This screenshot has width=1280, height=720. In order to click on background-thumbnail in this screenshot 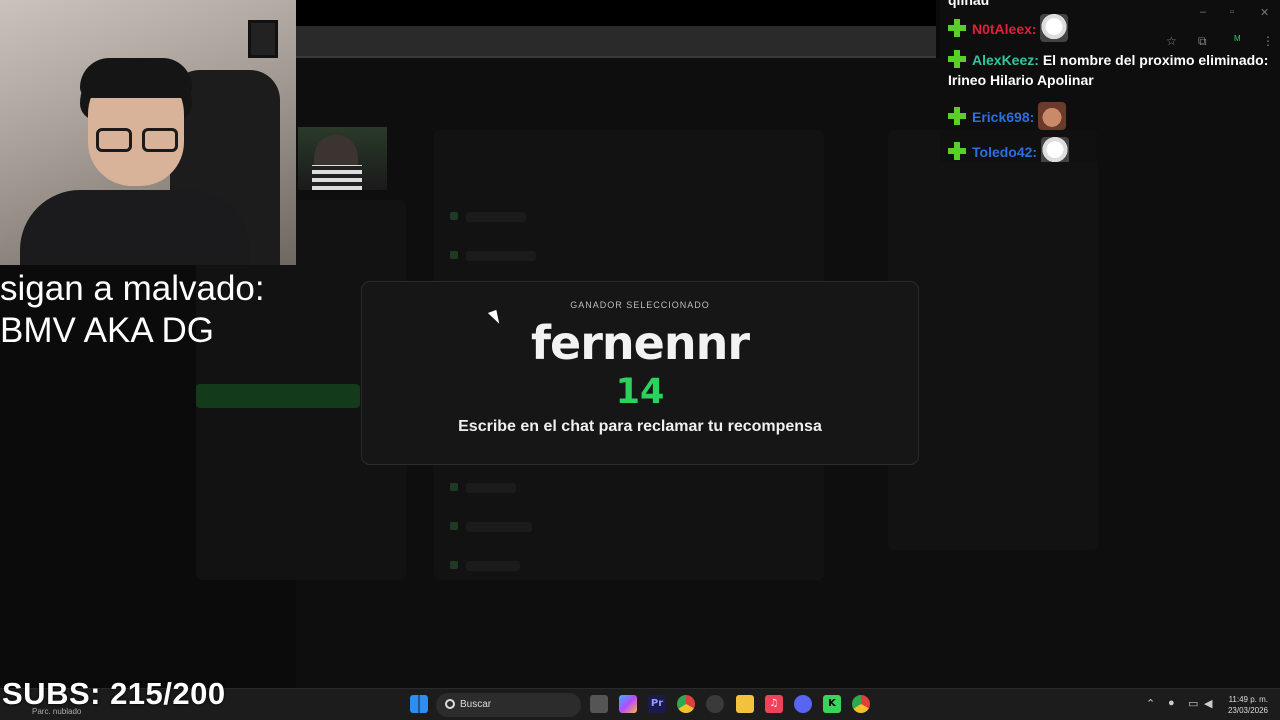, I will do `click(342, 158)`.